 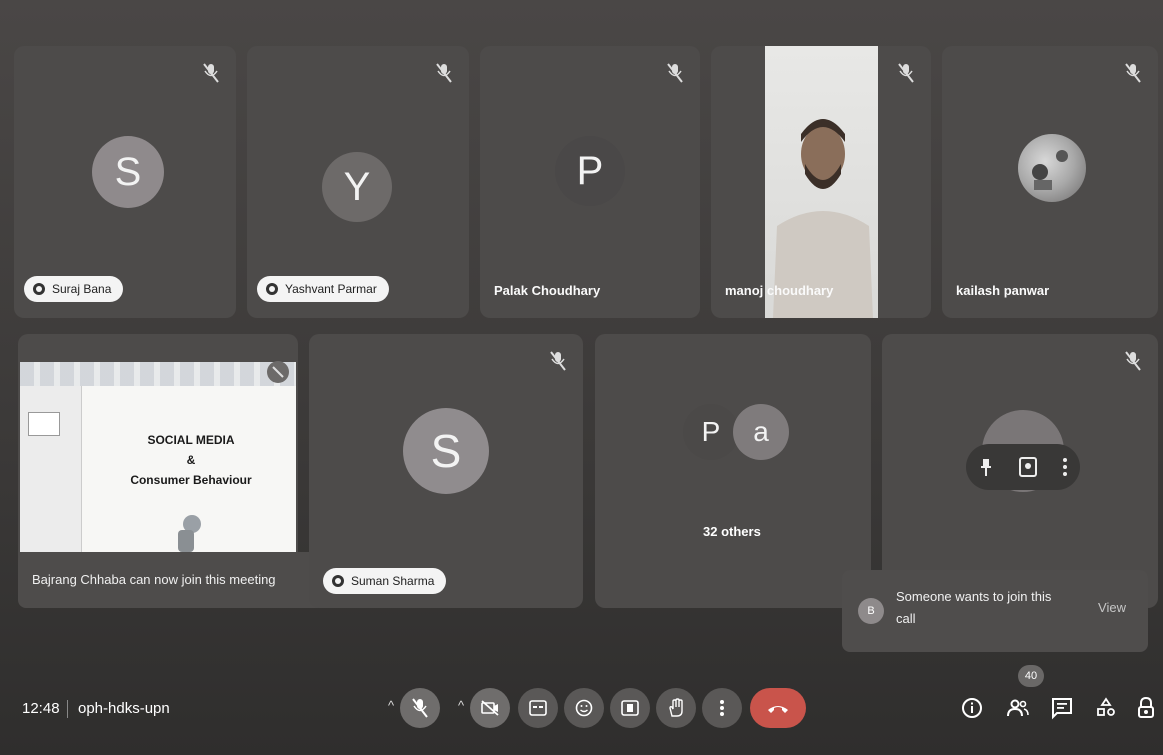 I want to click on slide-line-3: Consumer Behaviour, so click(x=191, y=480).